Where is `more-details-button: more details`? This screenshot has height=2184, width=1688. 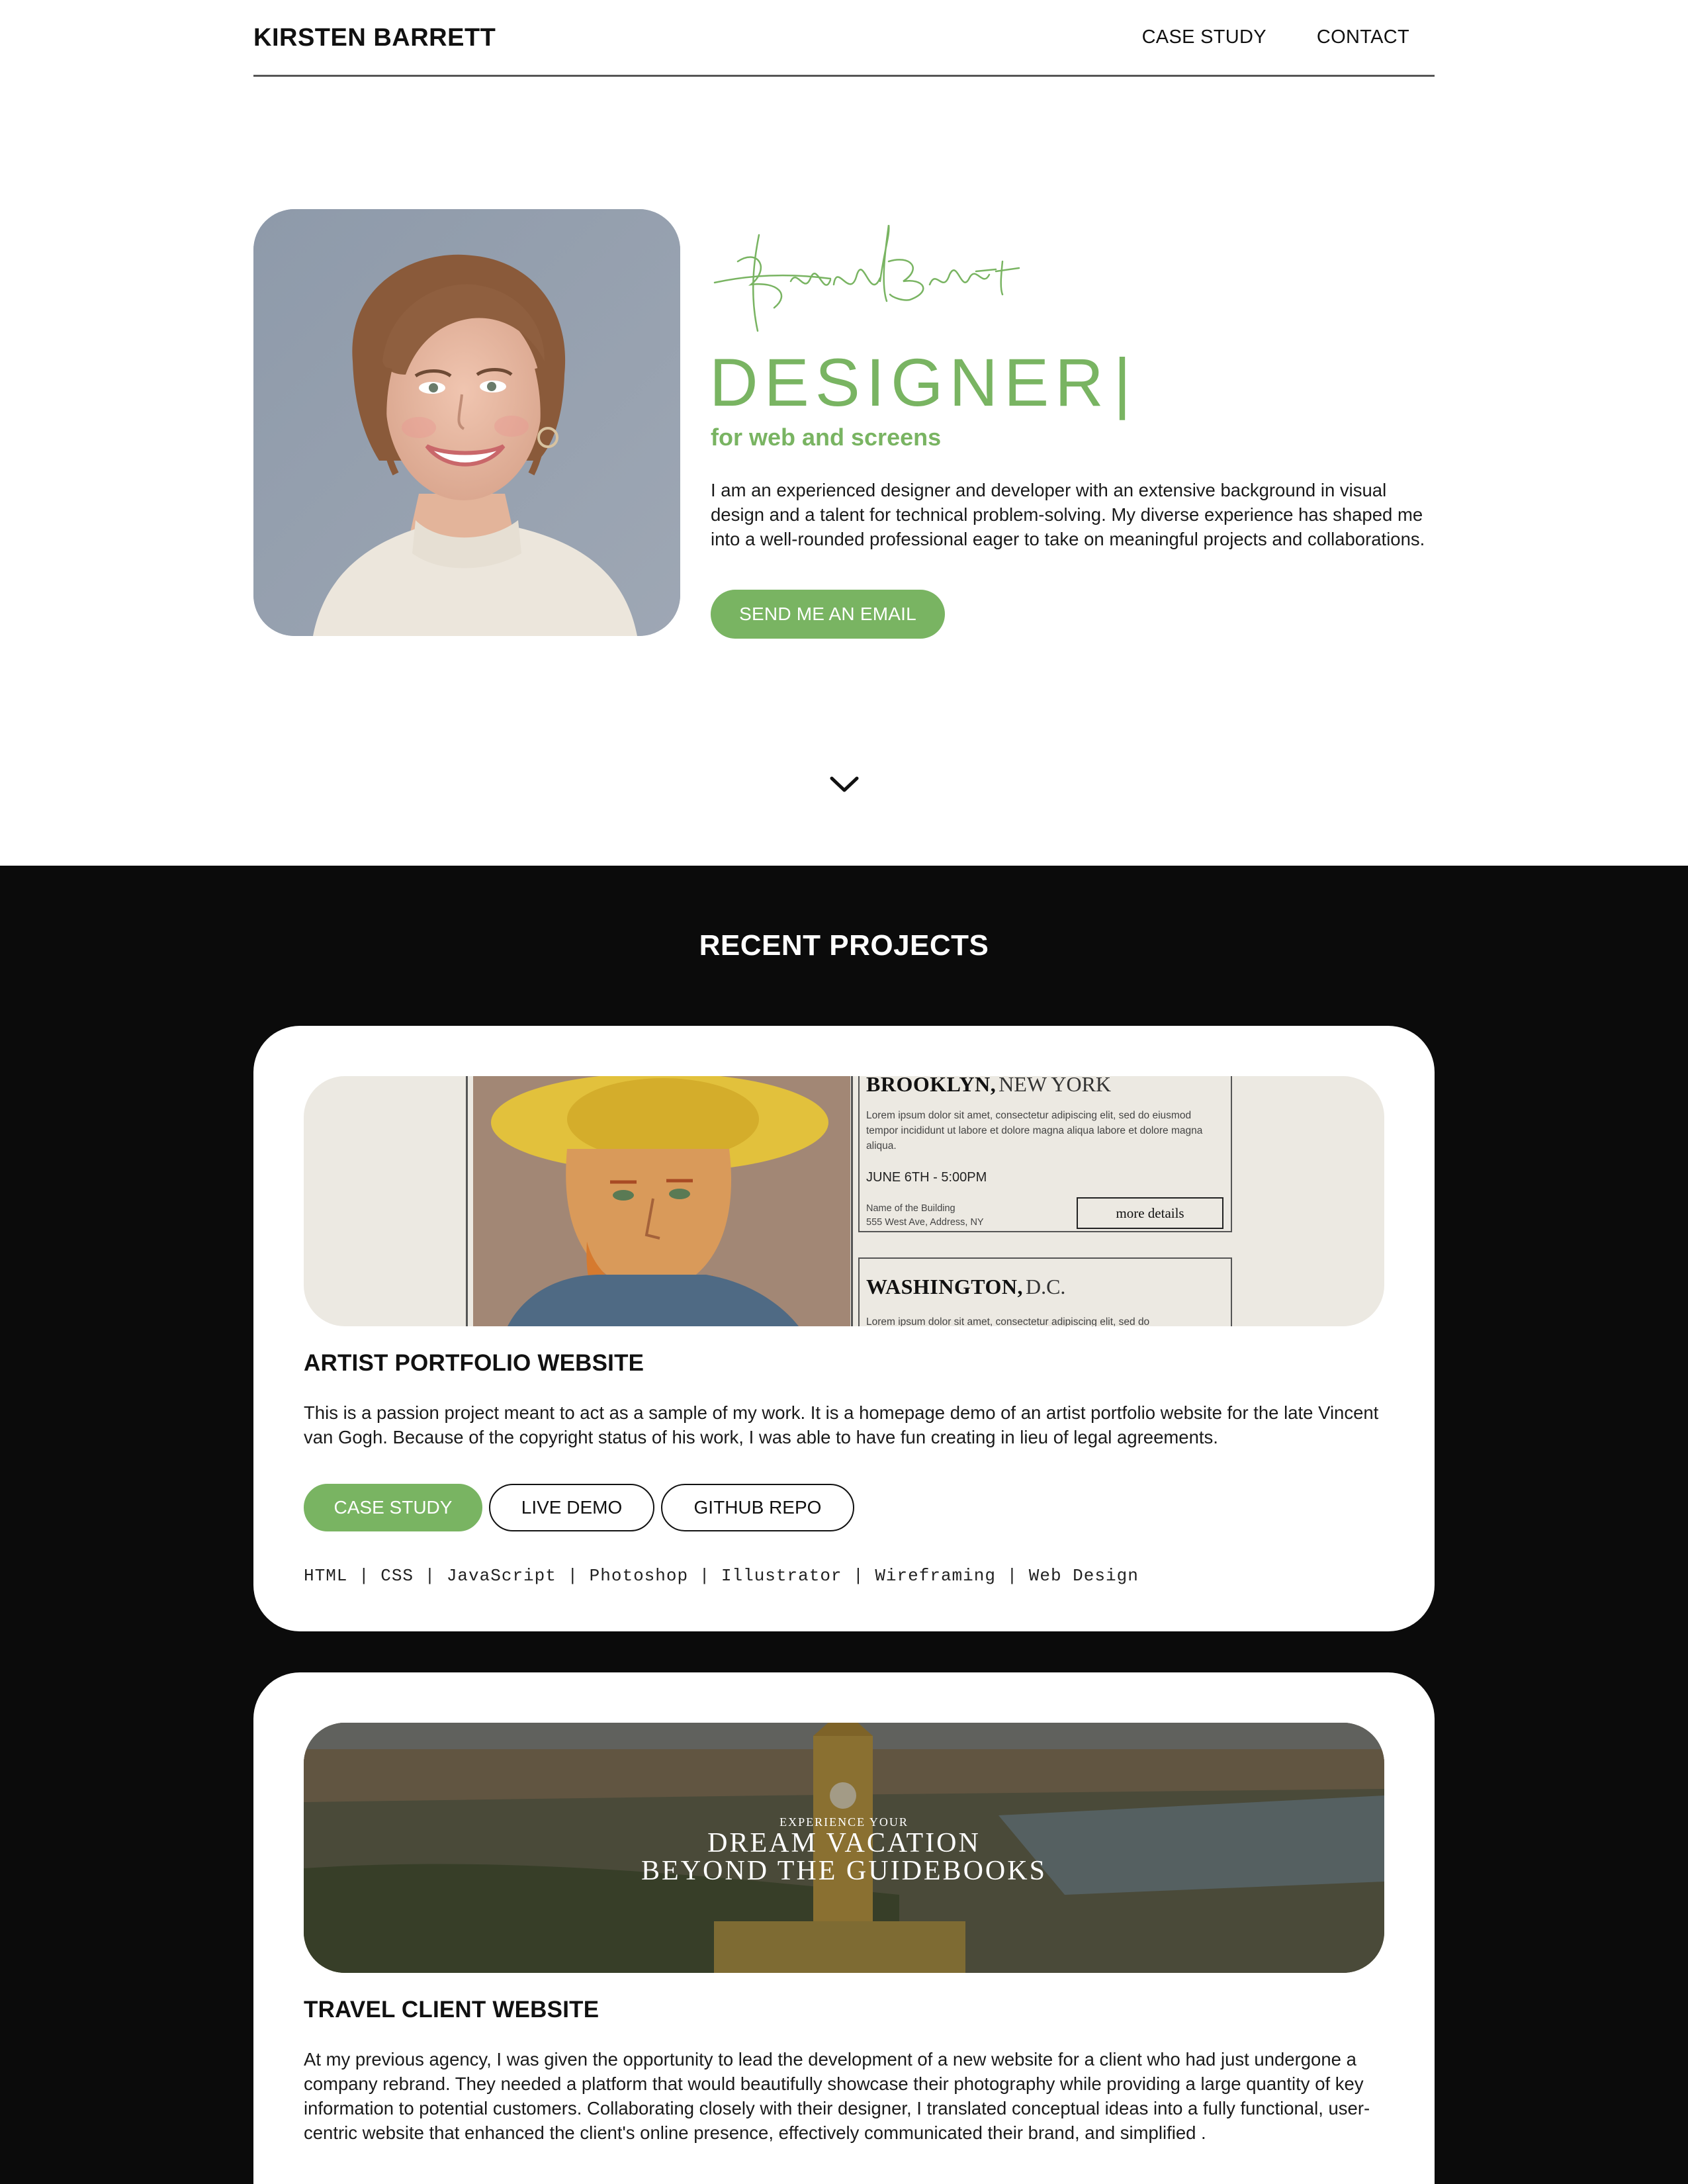 more-details-button: more details is located at coordinates (1150, 1213).